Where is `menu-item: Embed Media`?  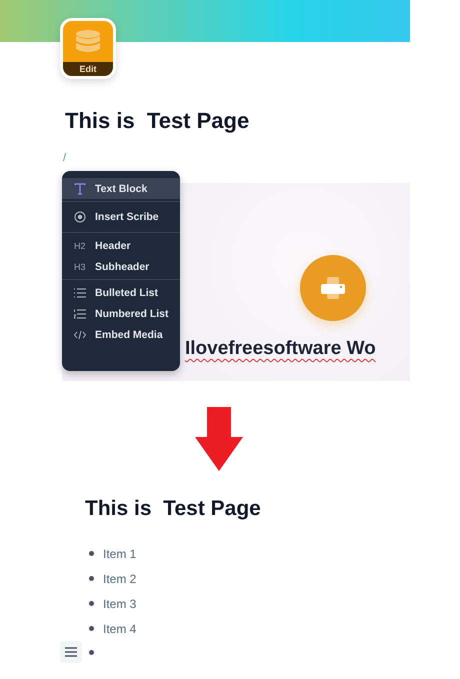 menu-item: Embed Media is located at coordinates (121, 334).